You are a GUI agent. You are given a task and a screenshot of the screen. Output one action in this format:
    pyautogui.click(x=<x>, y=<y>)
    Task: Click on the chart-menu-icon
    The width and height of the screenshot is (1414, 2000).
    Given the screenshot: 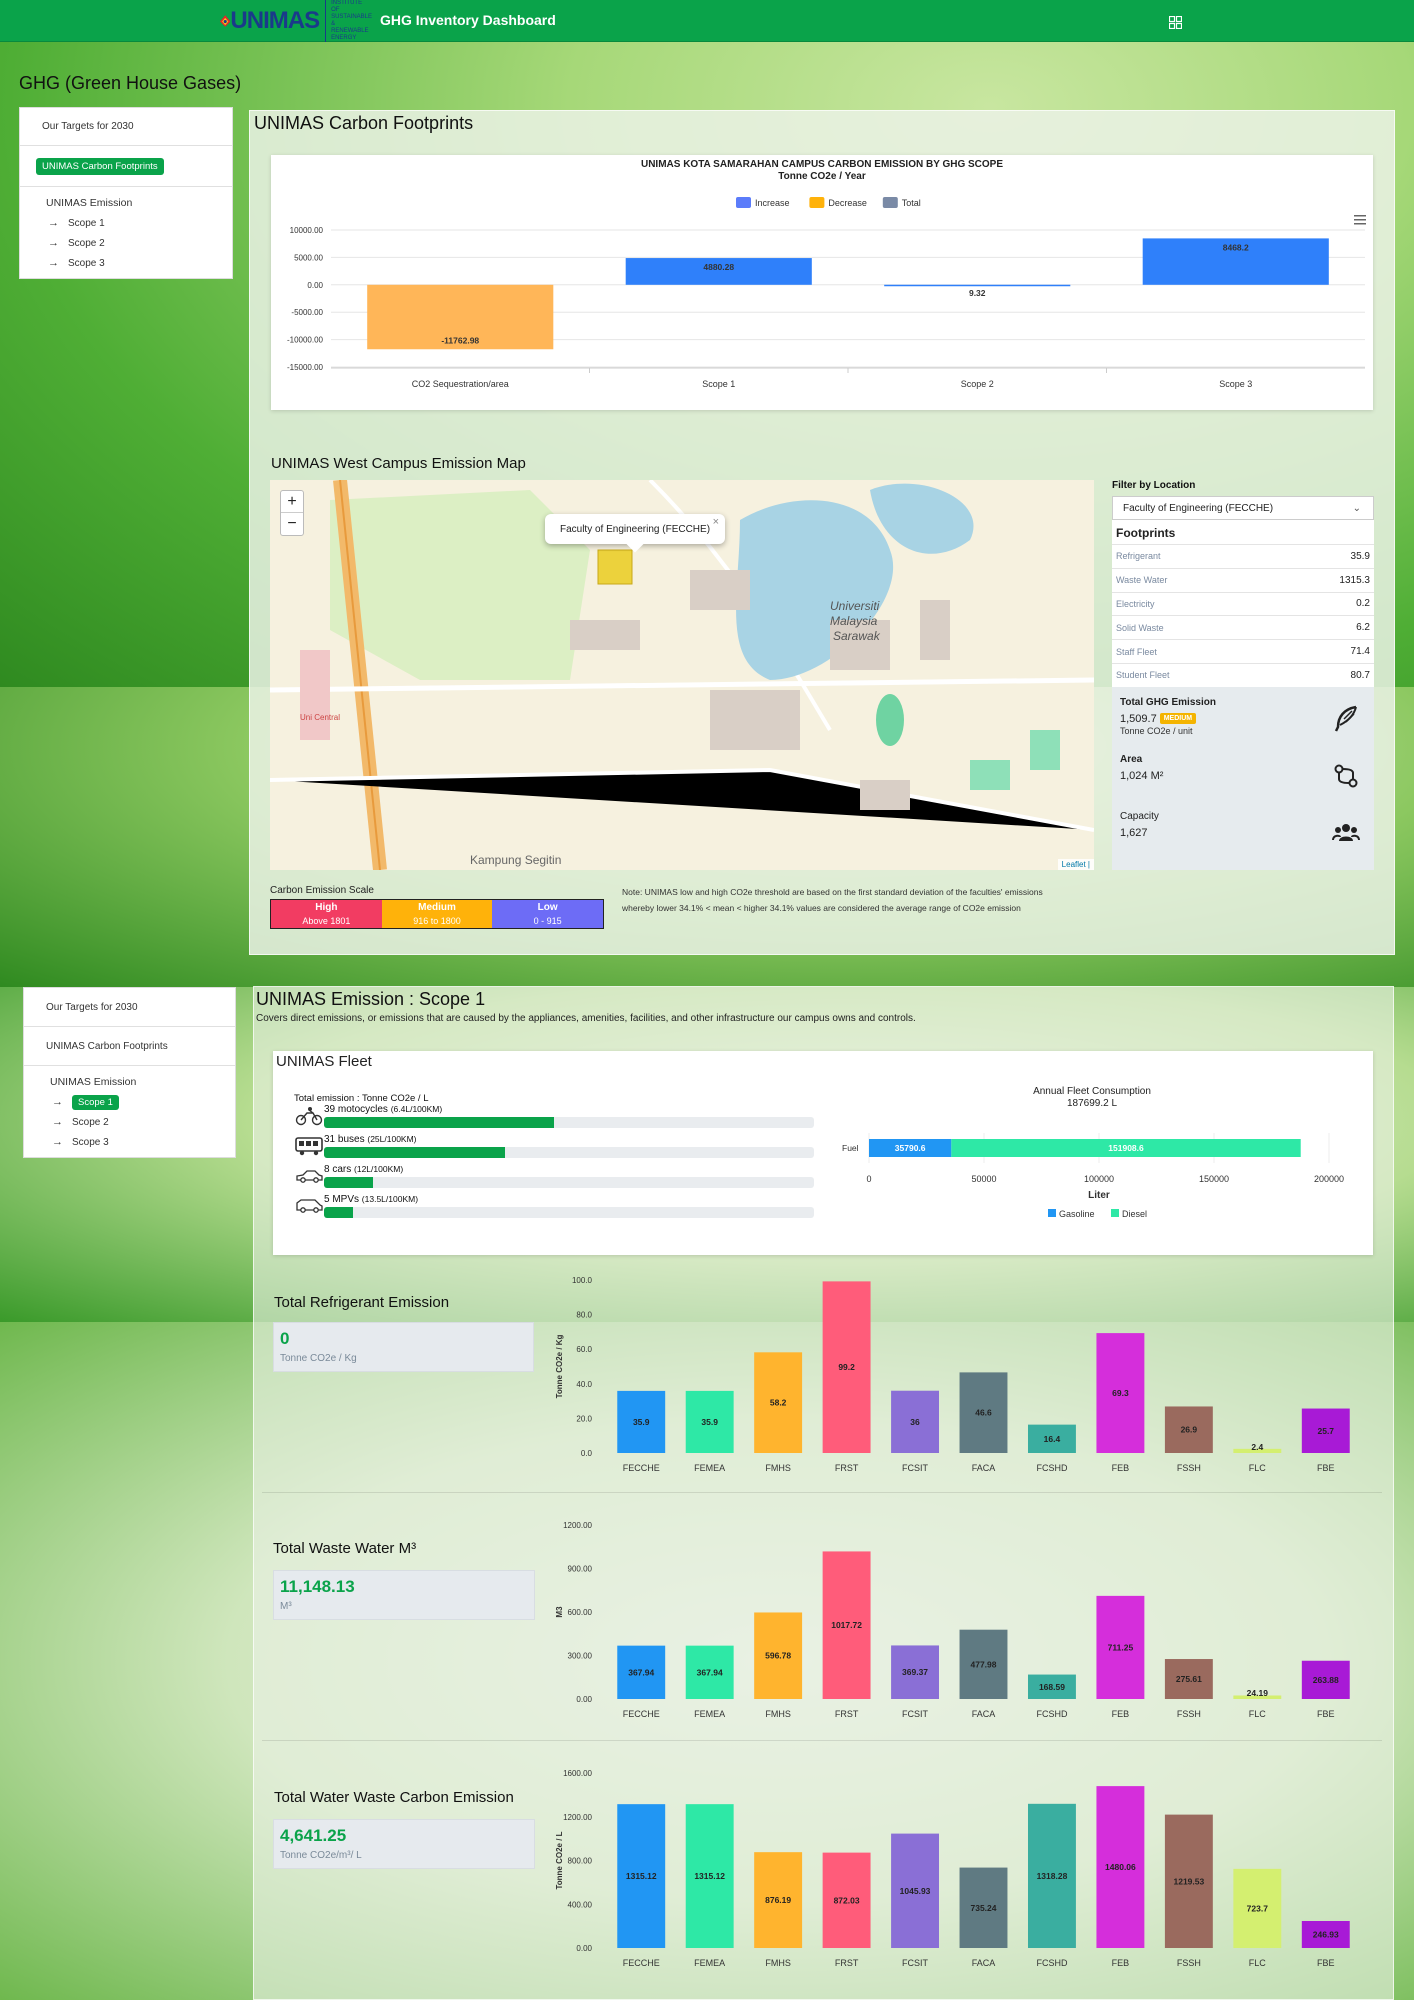 What is the action you would take?
    pyautogui.click(x=1360, y=220)
    